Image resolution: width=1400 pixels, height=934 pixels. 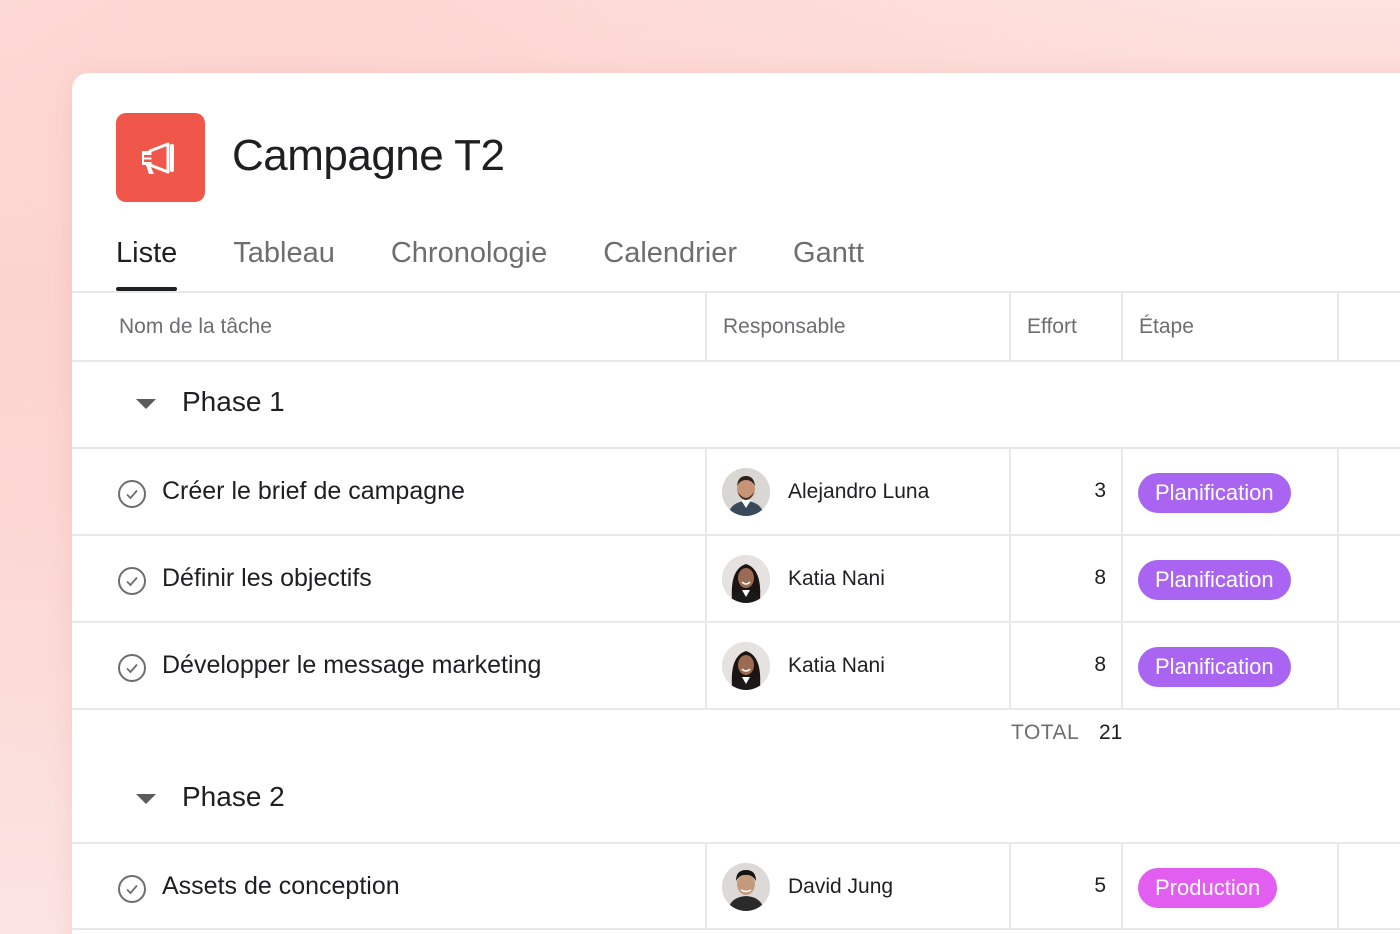 I want to click on tabs-divider, so click(x=736, y=292).